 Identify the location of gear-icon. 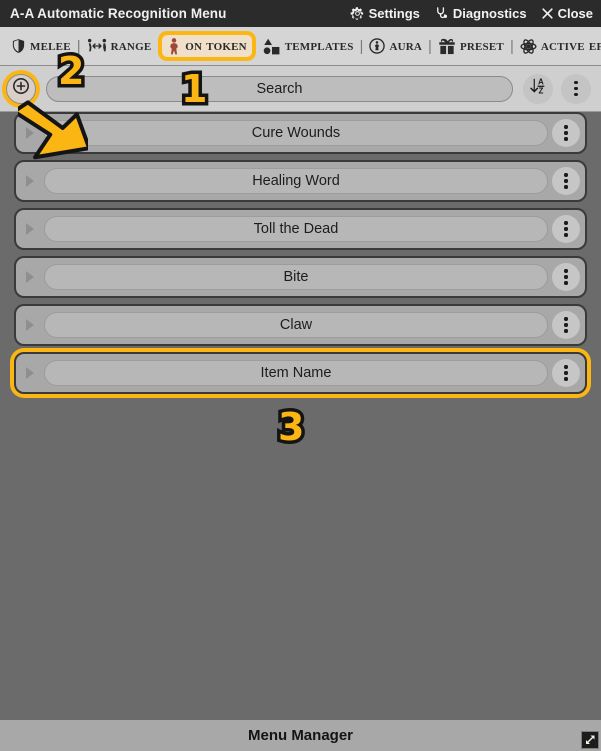
(357, 13).